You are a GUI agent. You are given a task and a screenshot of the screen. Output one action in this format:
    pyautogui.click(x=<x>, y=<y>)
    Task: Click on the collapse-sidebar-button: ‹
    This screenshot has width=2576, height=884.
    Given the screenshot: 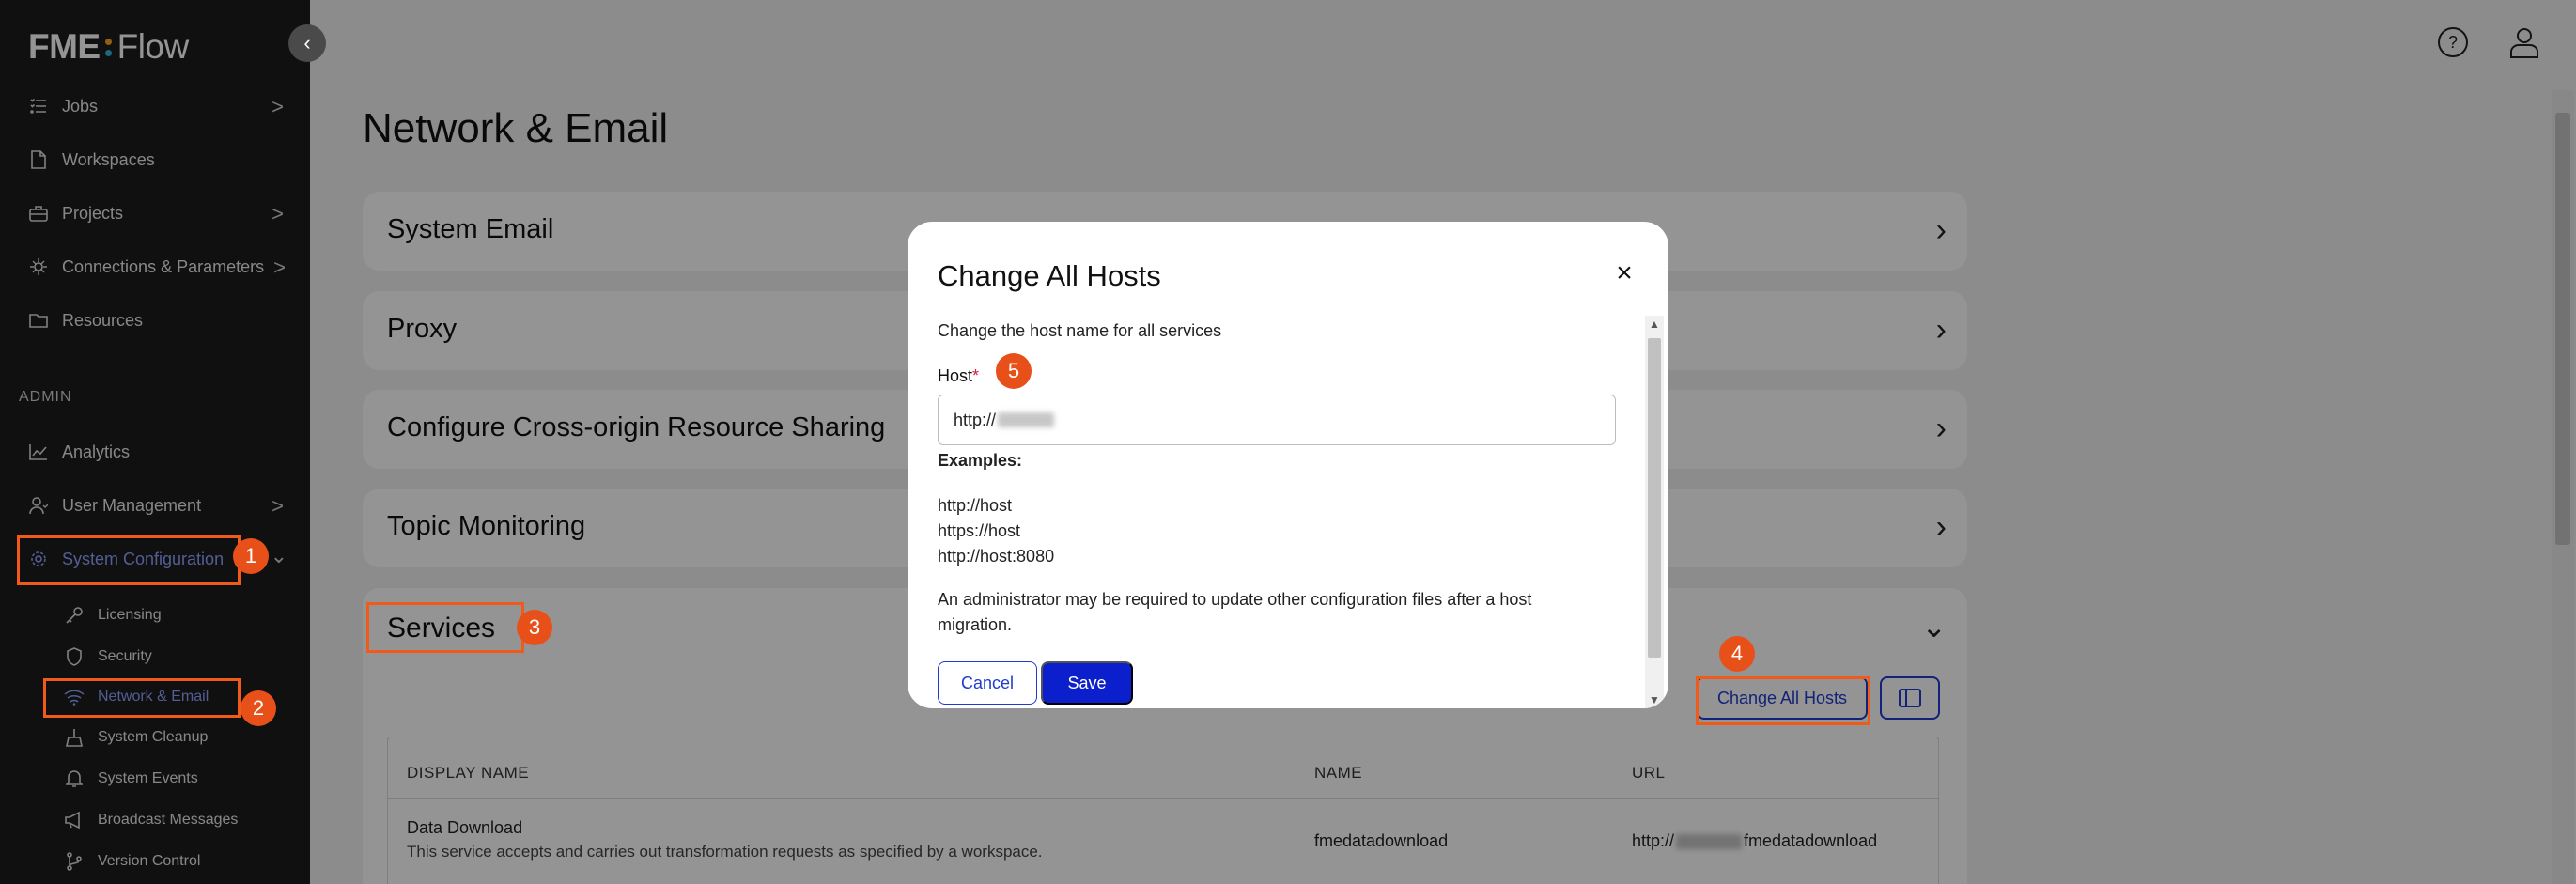 What is the action you would take?
    pyautogui.click(x=307, y=43)
    